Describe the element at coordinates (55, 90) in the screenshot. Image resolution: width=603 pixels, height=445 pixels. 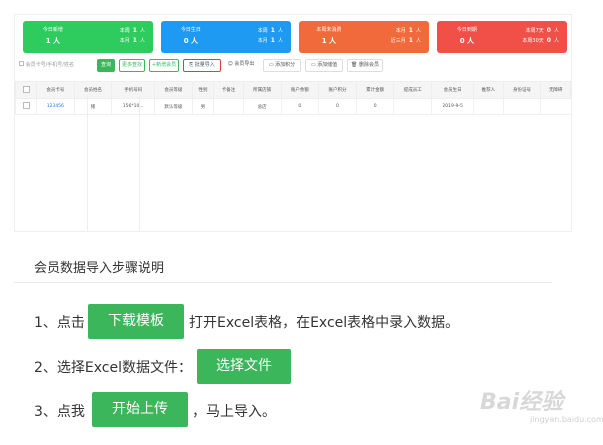
I see `column-header: 会员卡号` at that location.